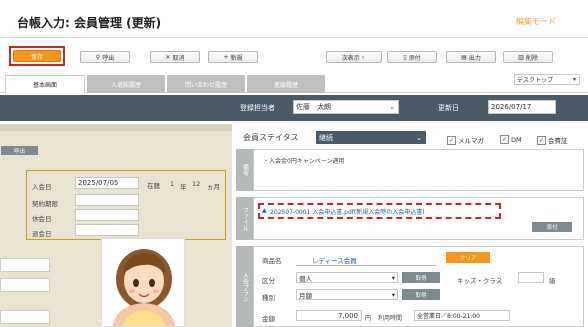 The image size is (588, 327). Describe the element at coordinates (421, 294) in the screenshot. I see `type-acquire-button: 取得` at that location.